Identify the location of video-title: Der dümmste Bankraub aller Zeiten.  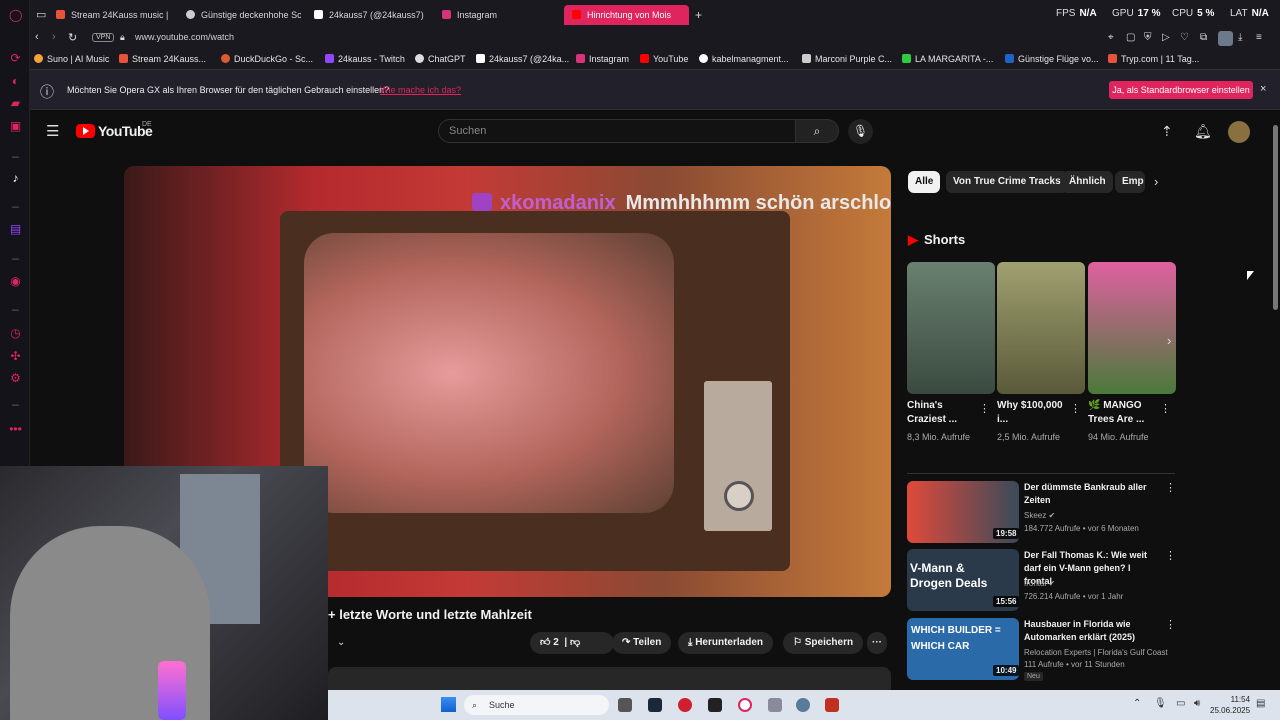
(1089, 494).